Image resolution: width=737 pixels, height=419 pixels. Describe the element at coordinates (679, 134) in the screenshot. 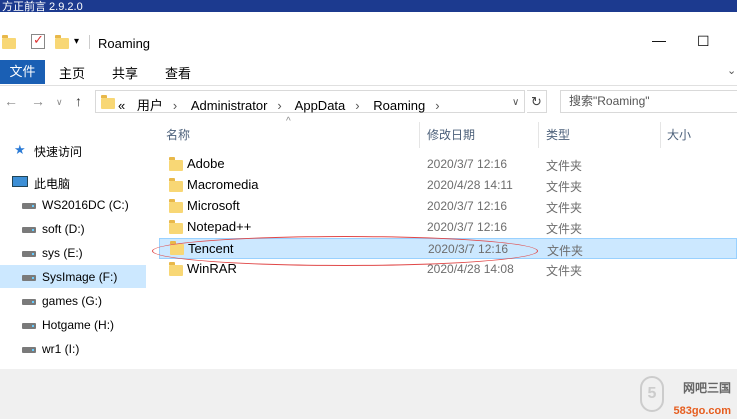

I see `column-header-size: 大小` at that location.